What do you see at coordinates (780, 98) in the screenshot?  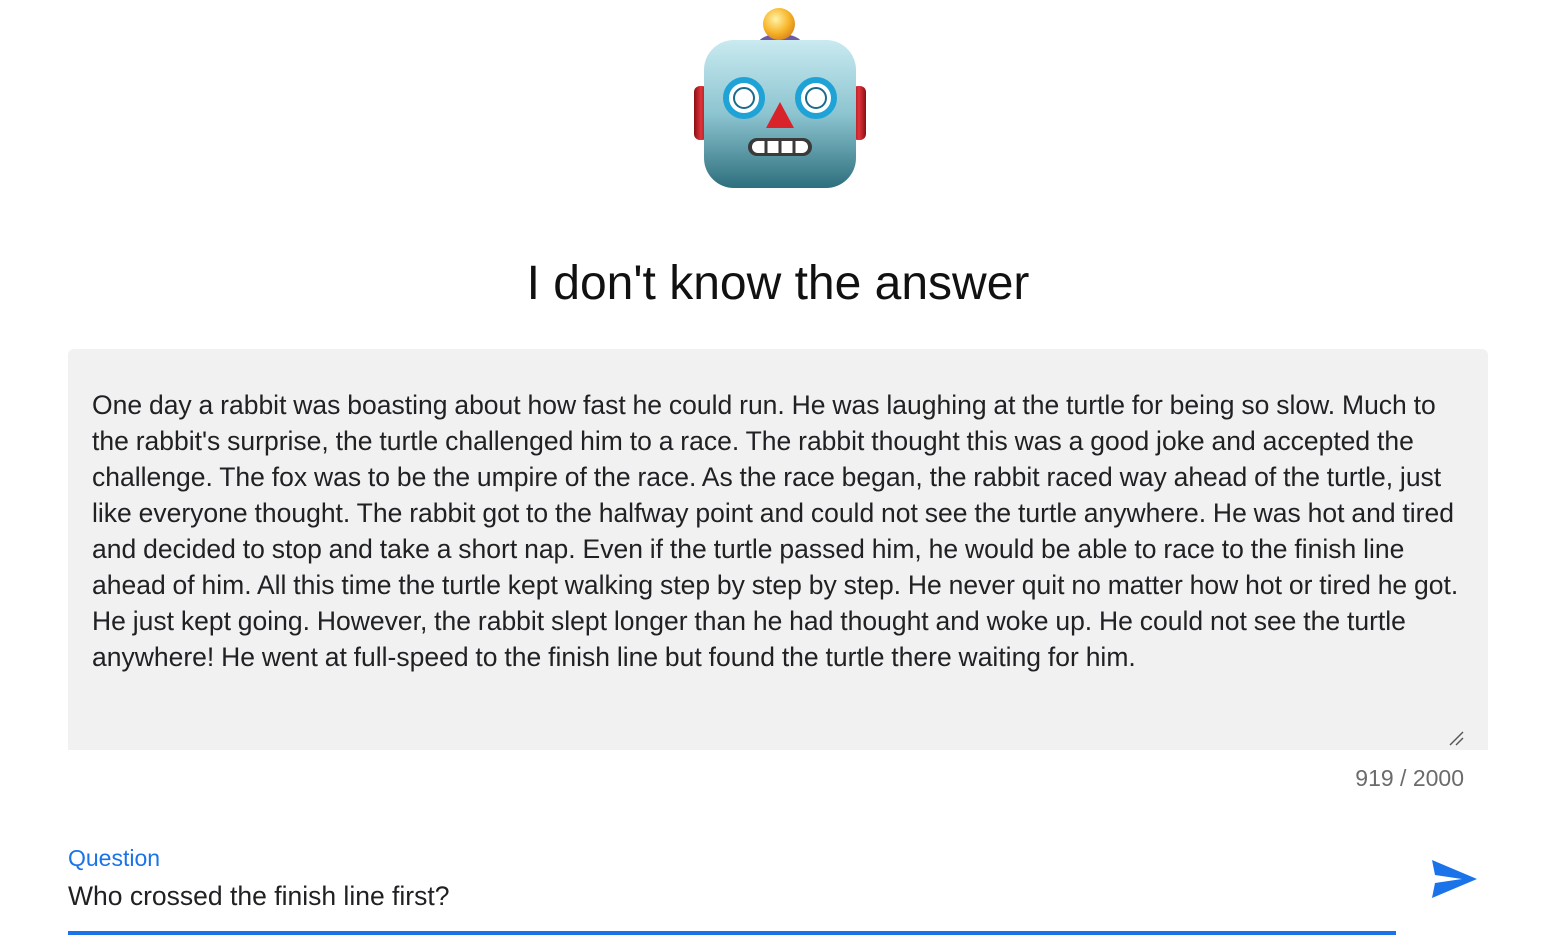 I see `robot-face-icon` at bounding box center [780, 98].